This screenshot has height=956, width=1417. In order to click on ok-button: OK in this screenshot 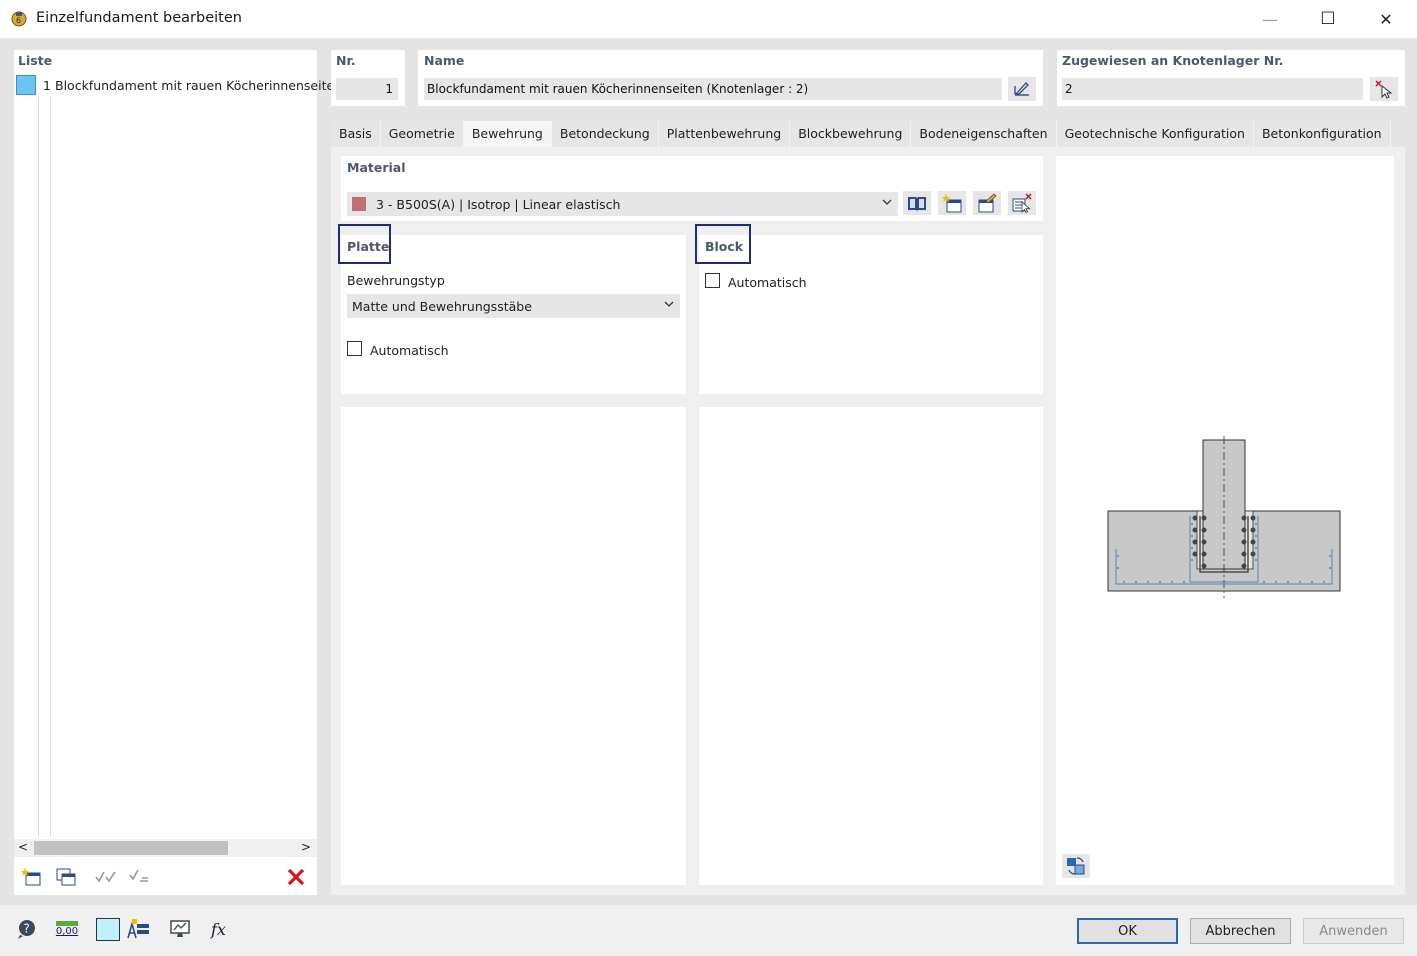, I will do `click(1127, 931)`.